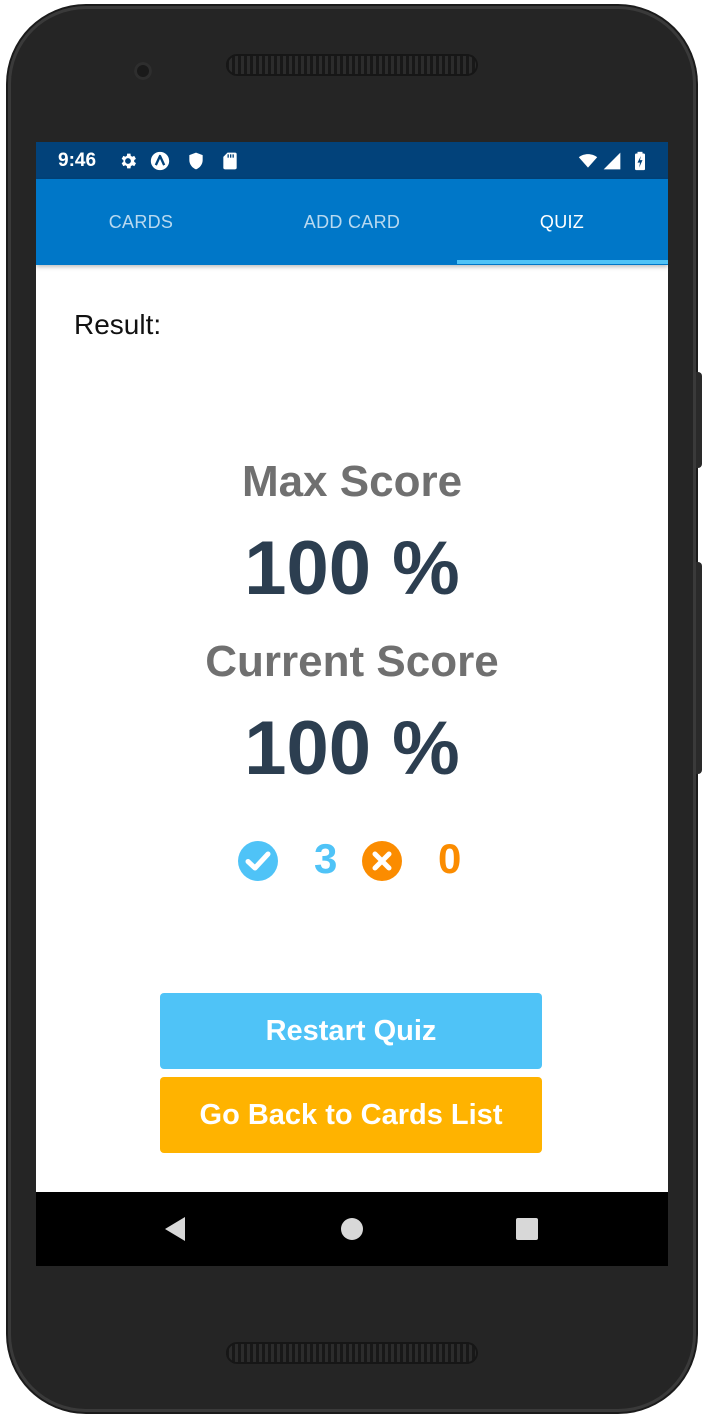 The width and height of the screenshot is (712, 1420). I want to click on max-score-heading: Max Score, so click(352, 481).